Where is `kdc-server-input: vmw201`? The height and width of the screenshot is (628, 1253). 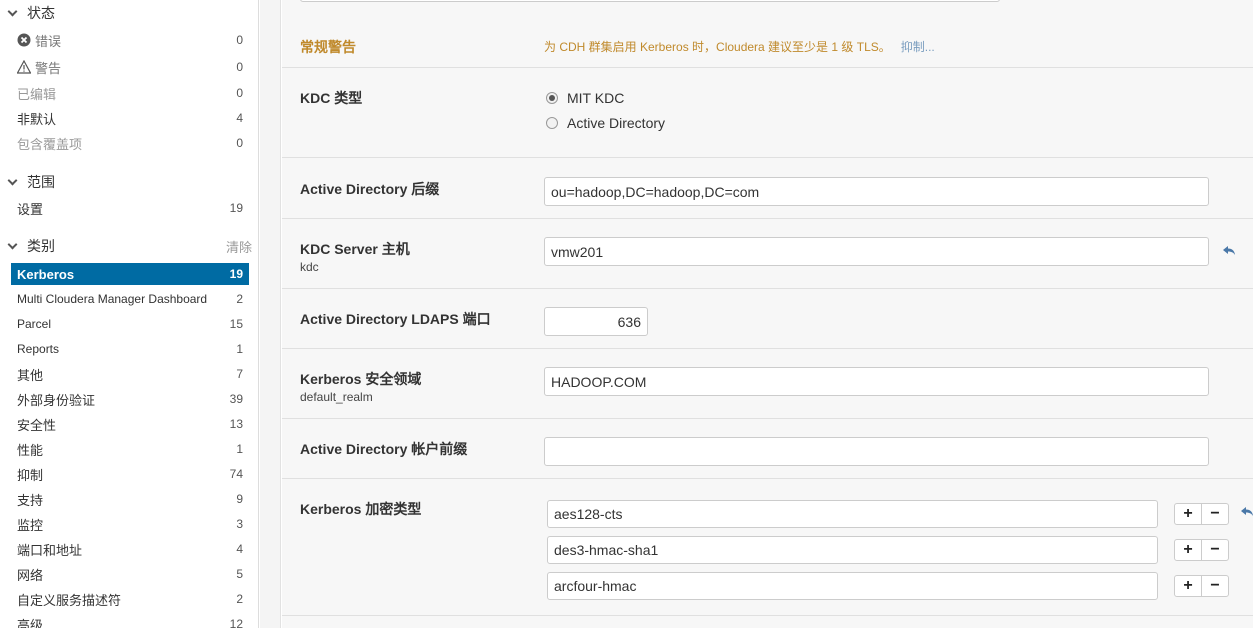 kdc-server-input: vmw201 is located at coordinates (876, 251).